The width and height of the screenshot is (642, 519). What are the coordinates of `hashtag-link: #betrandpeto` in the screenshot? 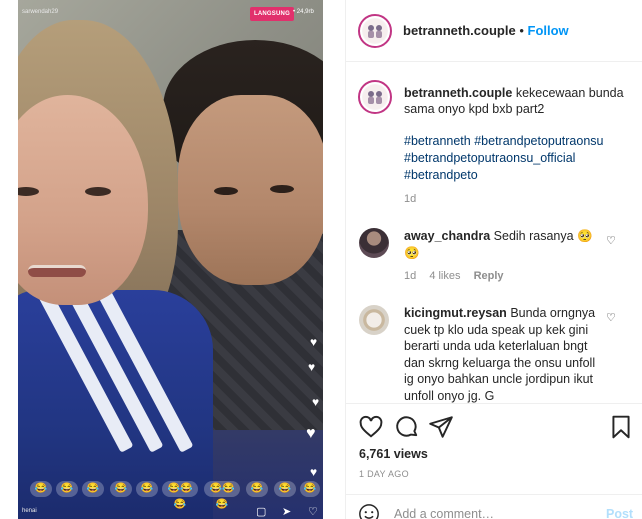 It's located at (516, 175).